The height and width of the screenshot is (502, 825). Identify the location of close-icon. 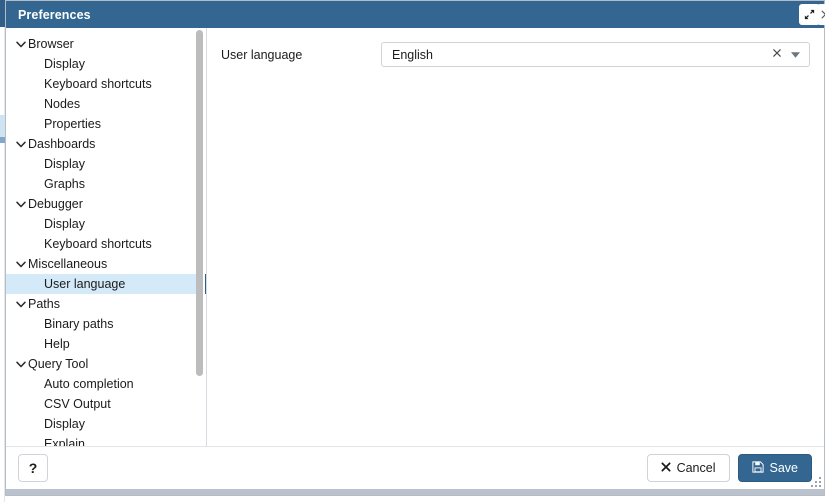
(823, 15).